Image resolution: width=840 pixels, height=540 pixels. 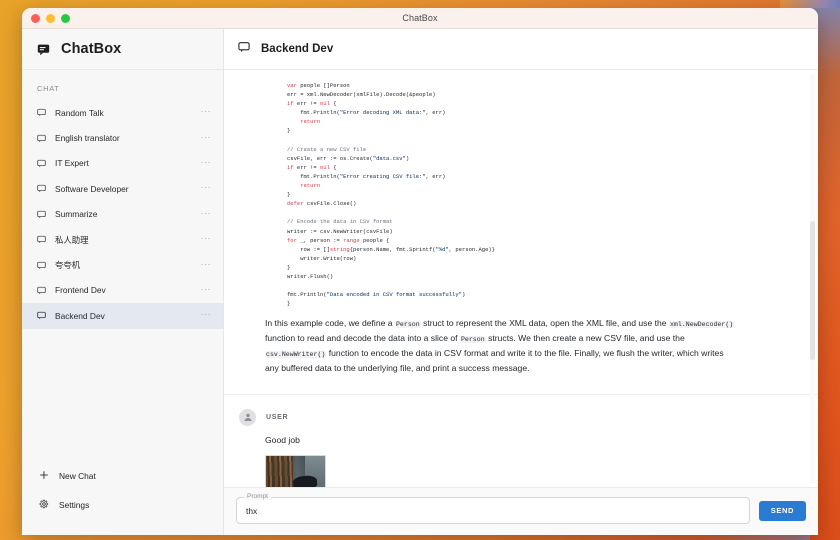 What do you see at coordinates (77, 475) in the screenshot?
I see `new-chat-label: New Chat` at bounding box center [77, 475].